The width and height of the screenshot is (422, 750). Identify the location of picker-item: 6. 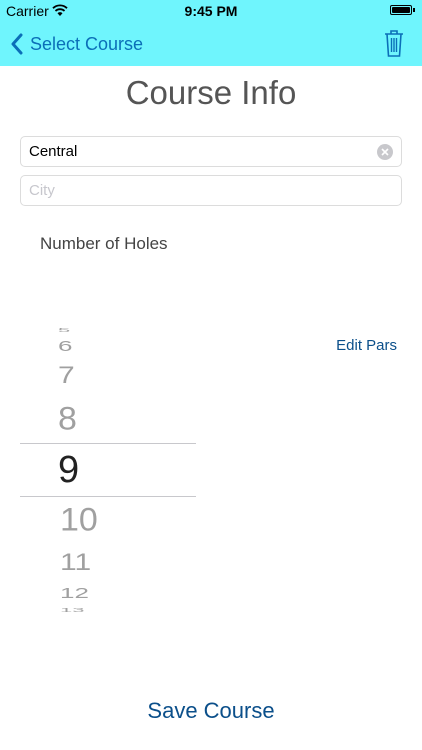
(88, 346).